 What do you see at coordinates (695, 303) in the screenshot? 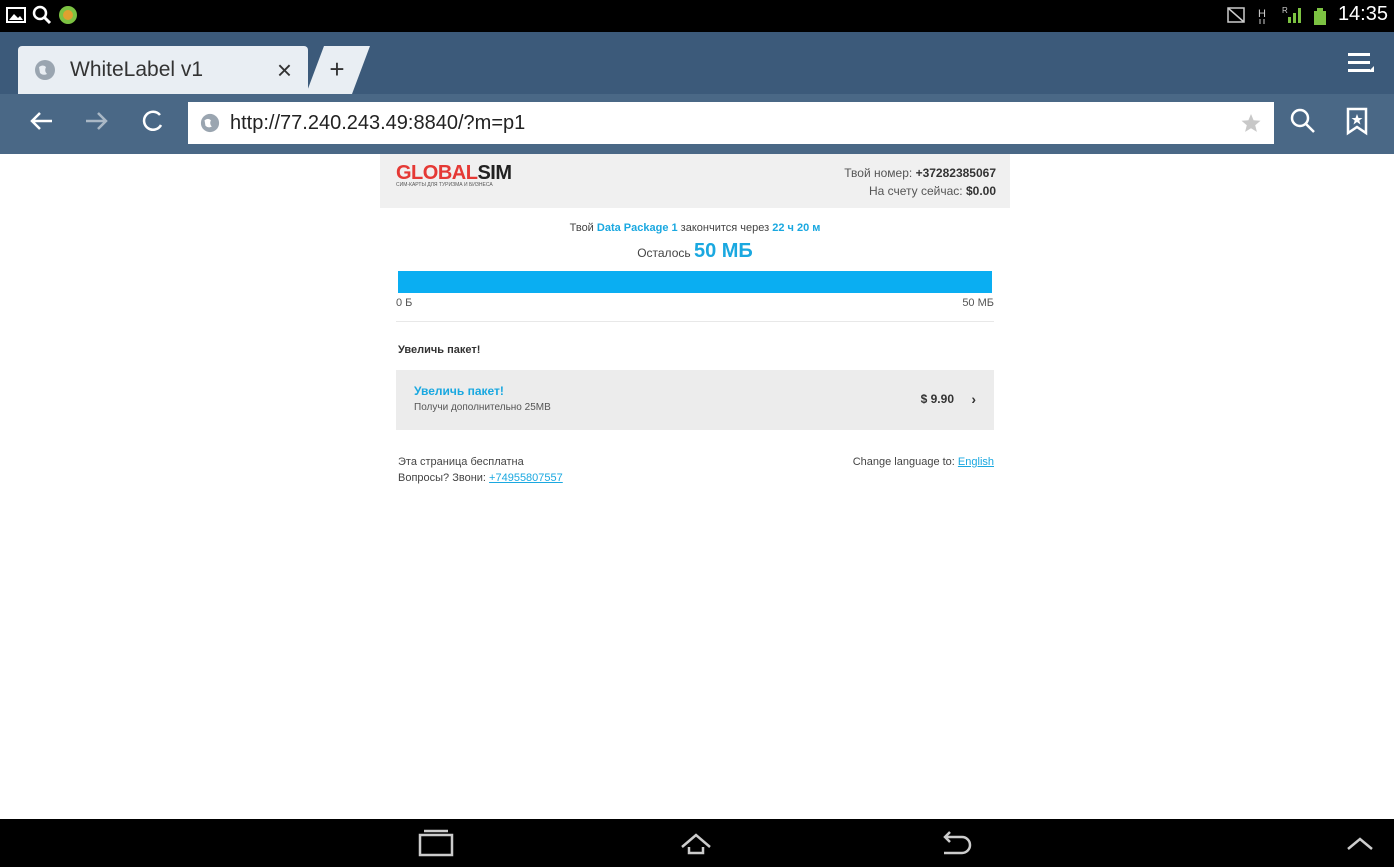
I see `usage-scale: 0 Б 50 МБ` at bounding box center [695, 303].